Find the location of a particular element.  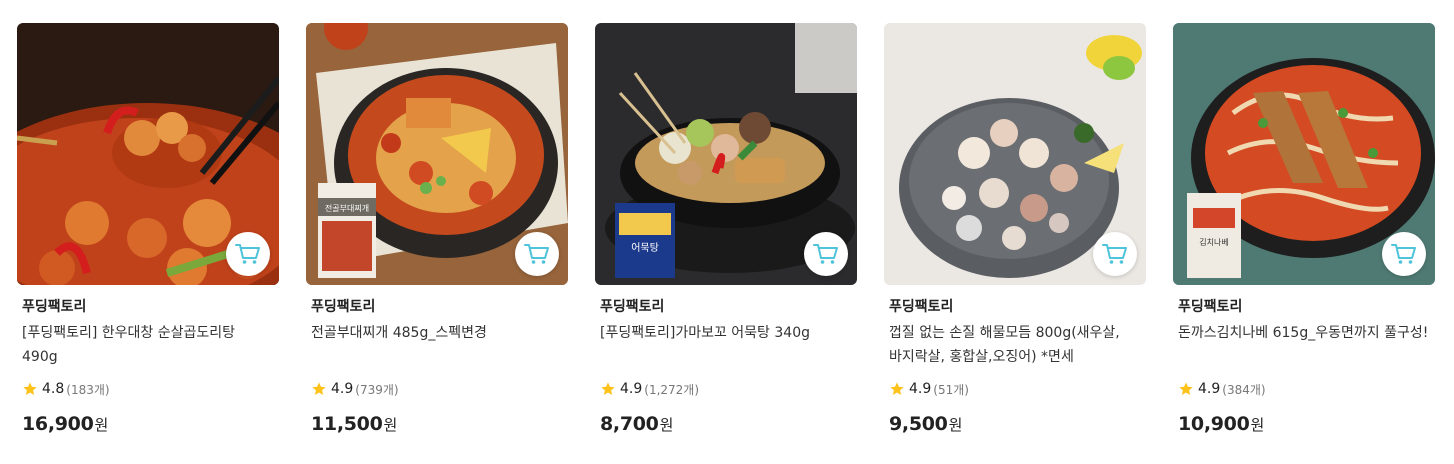

product-image: 전골부대찌개 is located at coordinates (437, 154).